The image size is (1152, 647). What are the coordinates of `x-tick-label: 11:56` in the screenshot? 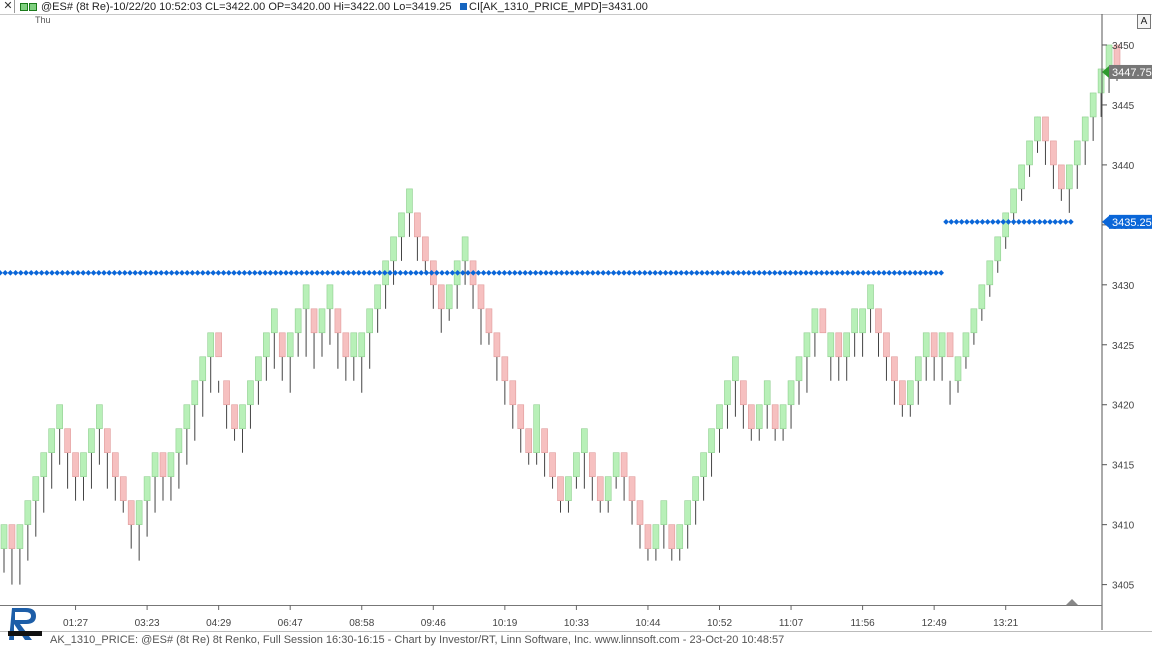 It's located at (862, 623).